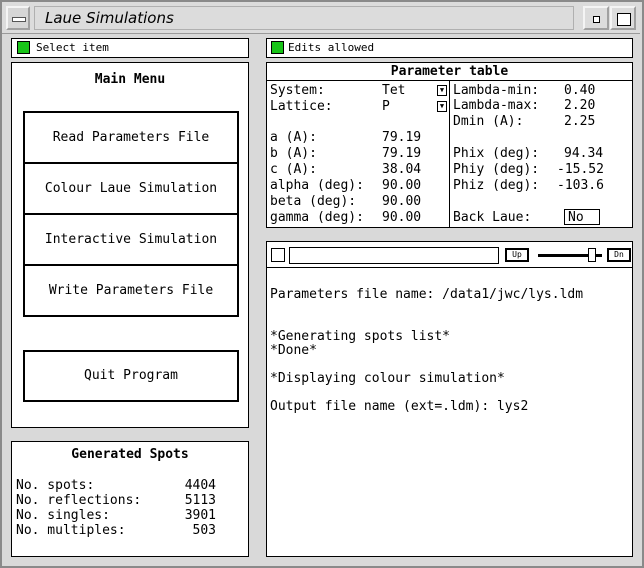 The width and height of the screenshot is (644, 568). Describe the element at coordinates (582, 217) in the screenshot. I see `back-laue-toggle: No` at that location.